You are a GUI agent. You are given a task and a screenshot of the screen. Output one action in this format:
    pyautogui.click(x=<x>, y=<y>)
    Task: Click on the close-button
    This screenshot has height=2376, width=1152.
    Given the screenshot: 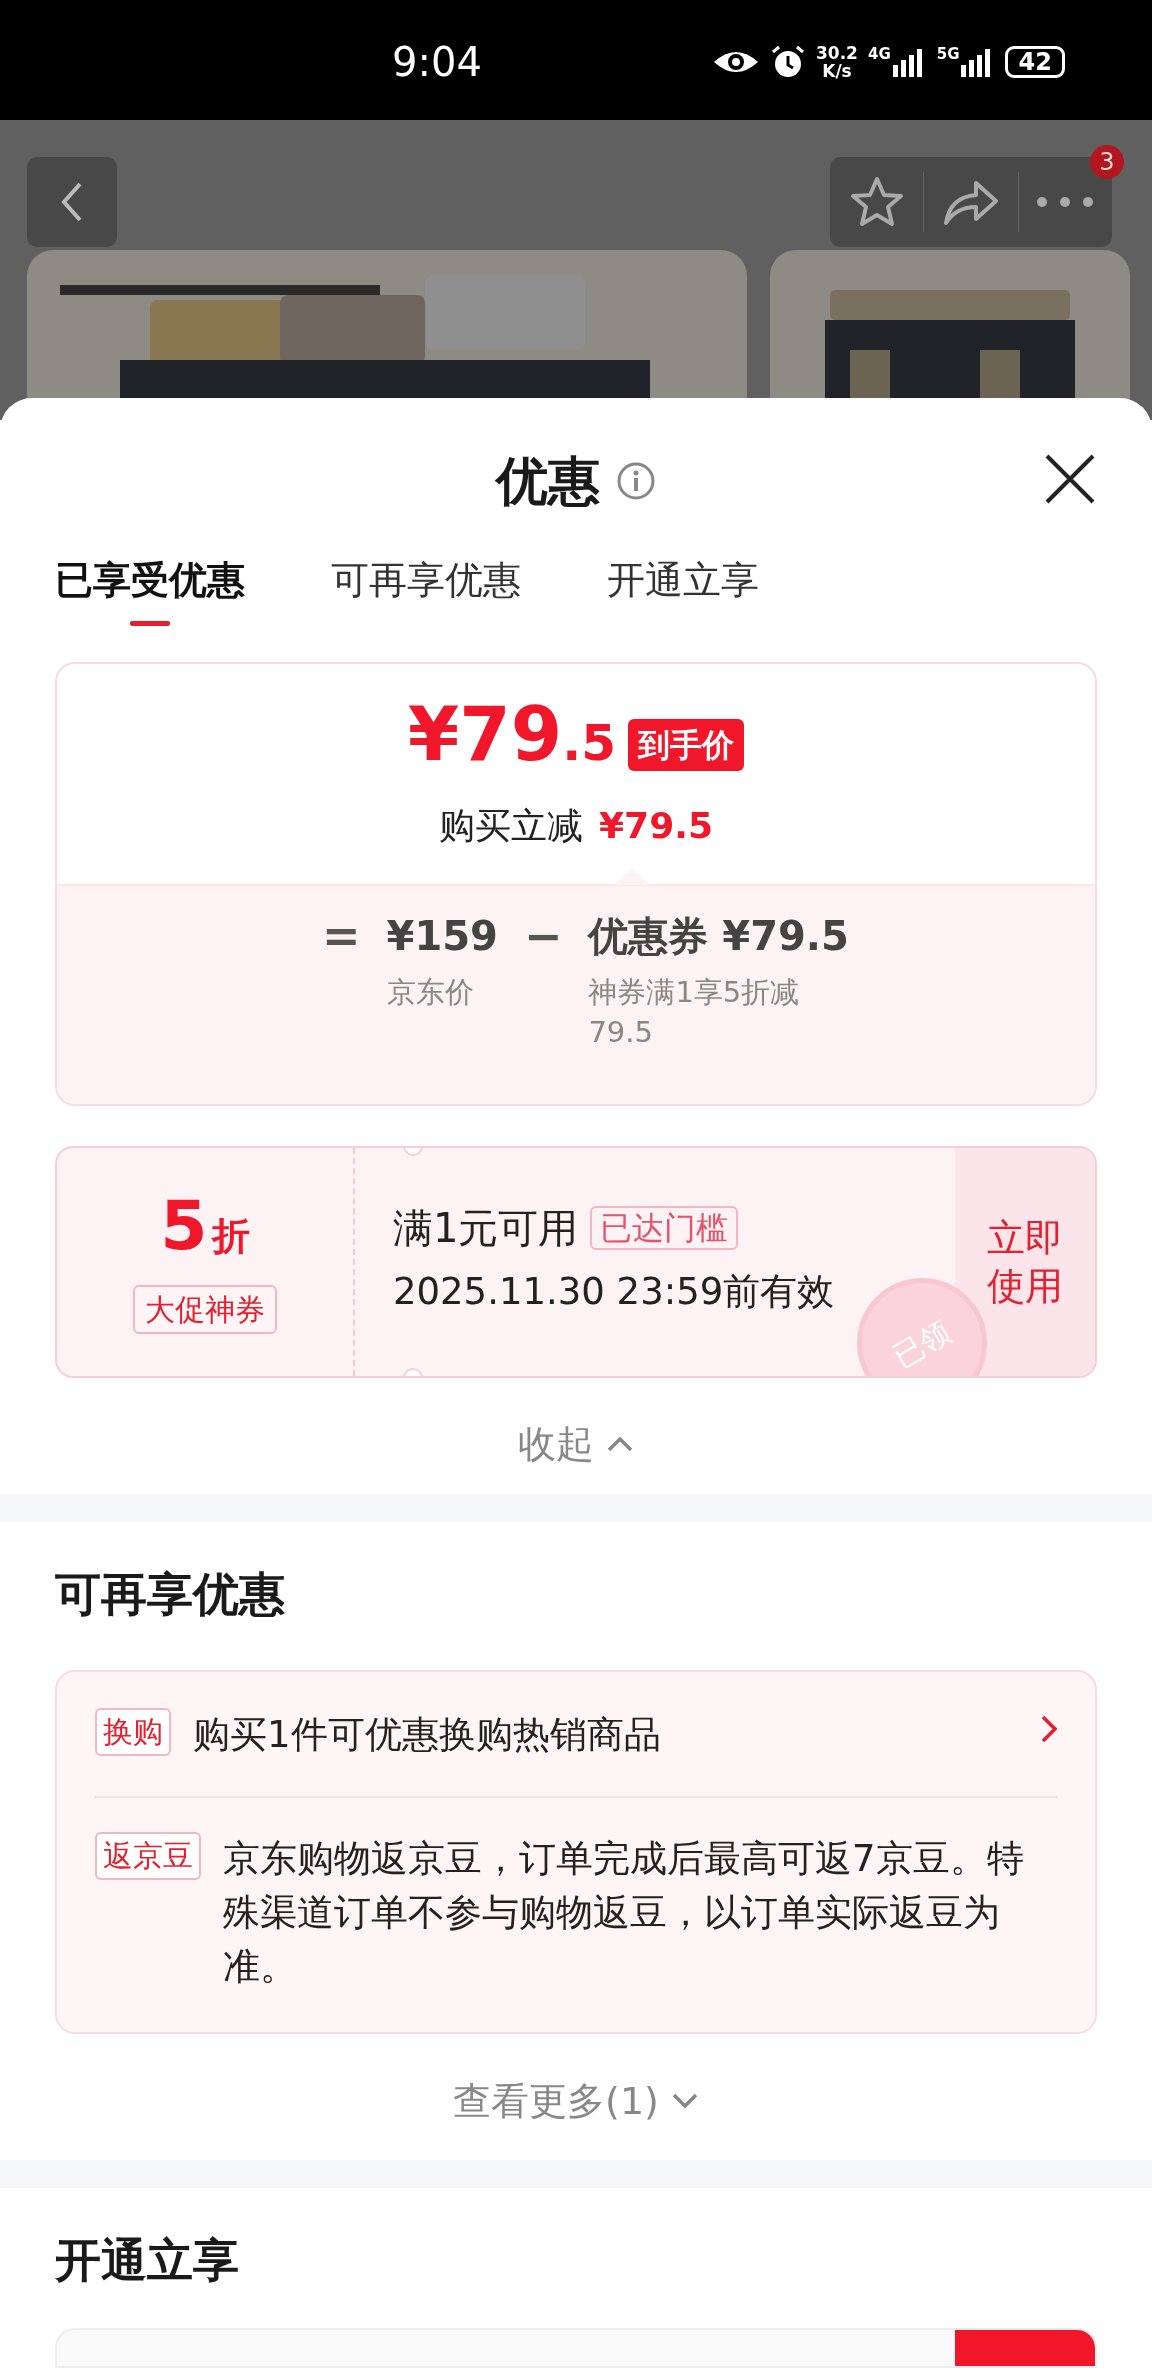 What is the action you would take?
    pyautogui.click(x=1070, y=479)
    